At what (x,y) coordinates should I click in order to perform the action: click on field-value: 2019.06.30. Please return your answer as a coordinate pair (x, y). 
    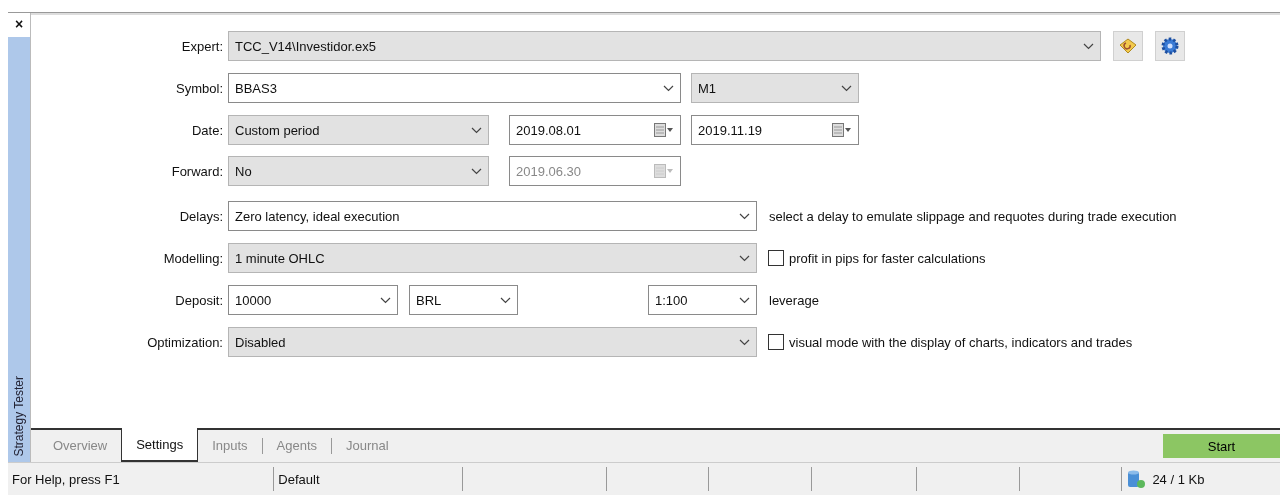
    Looking at the image, I should click on (549, 171).